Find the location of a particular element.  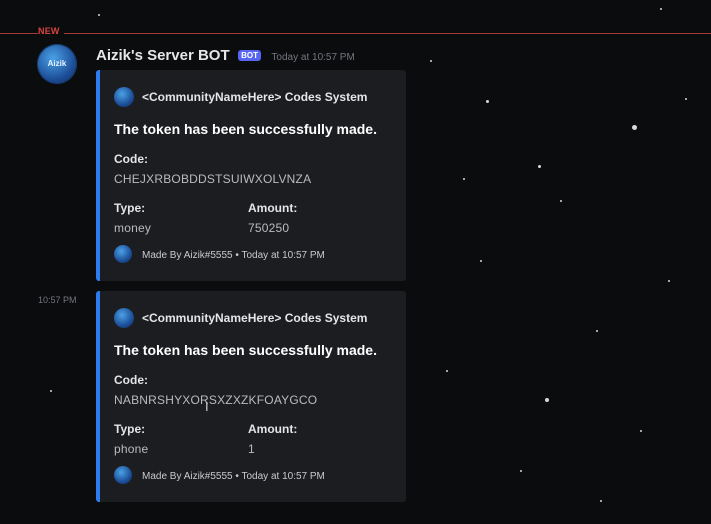

bot-avatar: Aizik is located at coordinates (57, 64).